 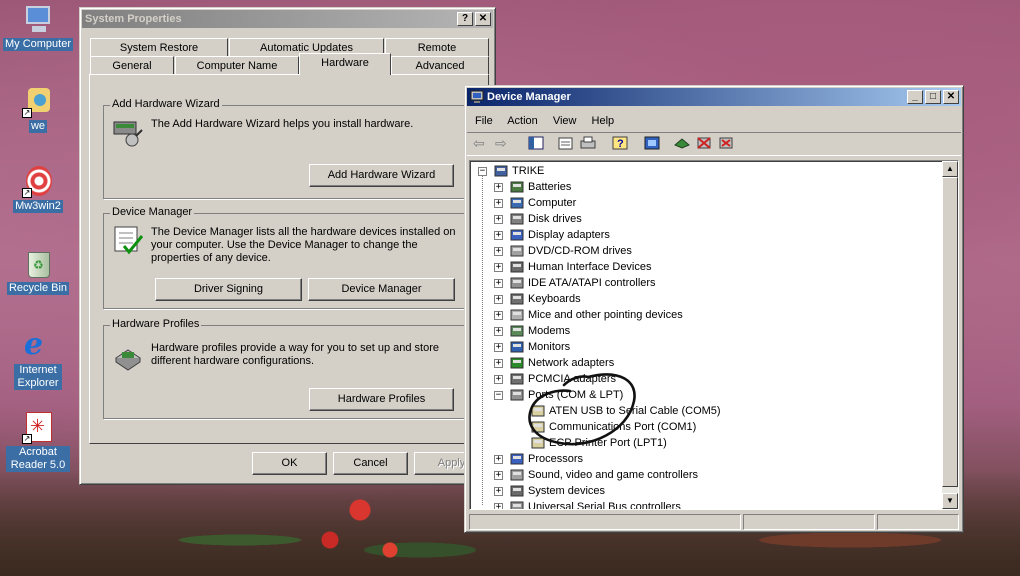 What do you see at coordinates (237, 65) in the screenshot?
I see `tab-computer-name: Computer Name` at bounding box center [237, 65].